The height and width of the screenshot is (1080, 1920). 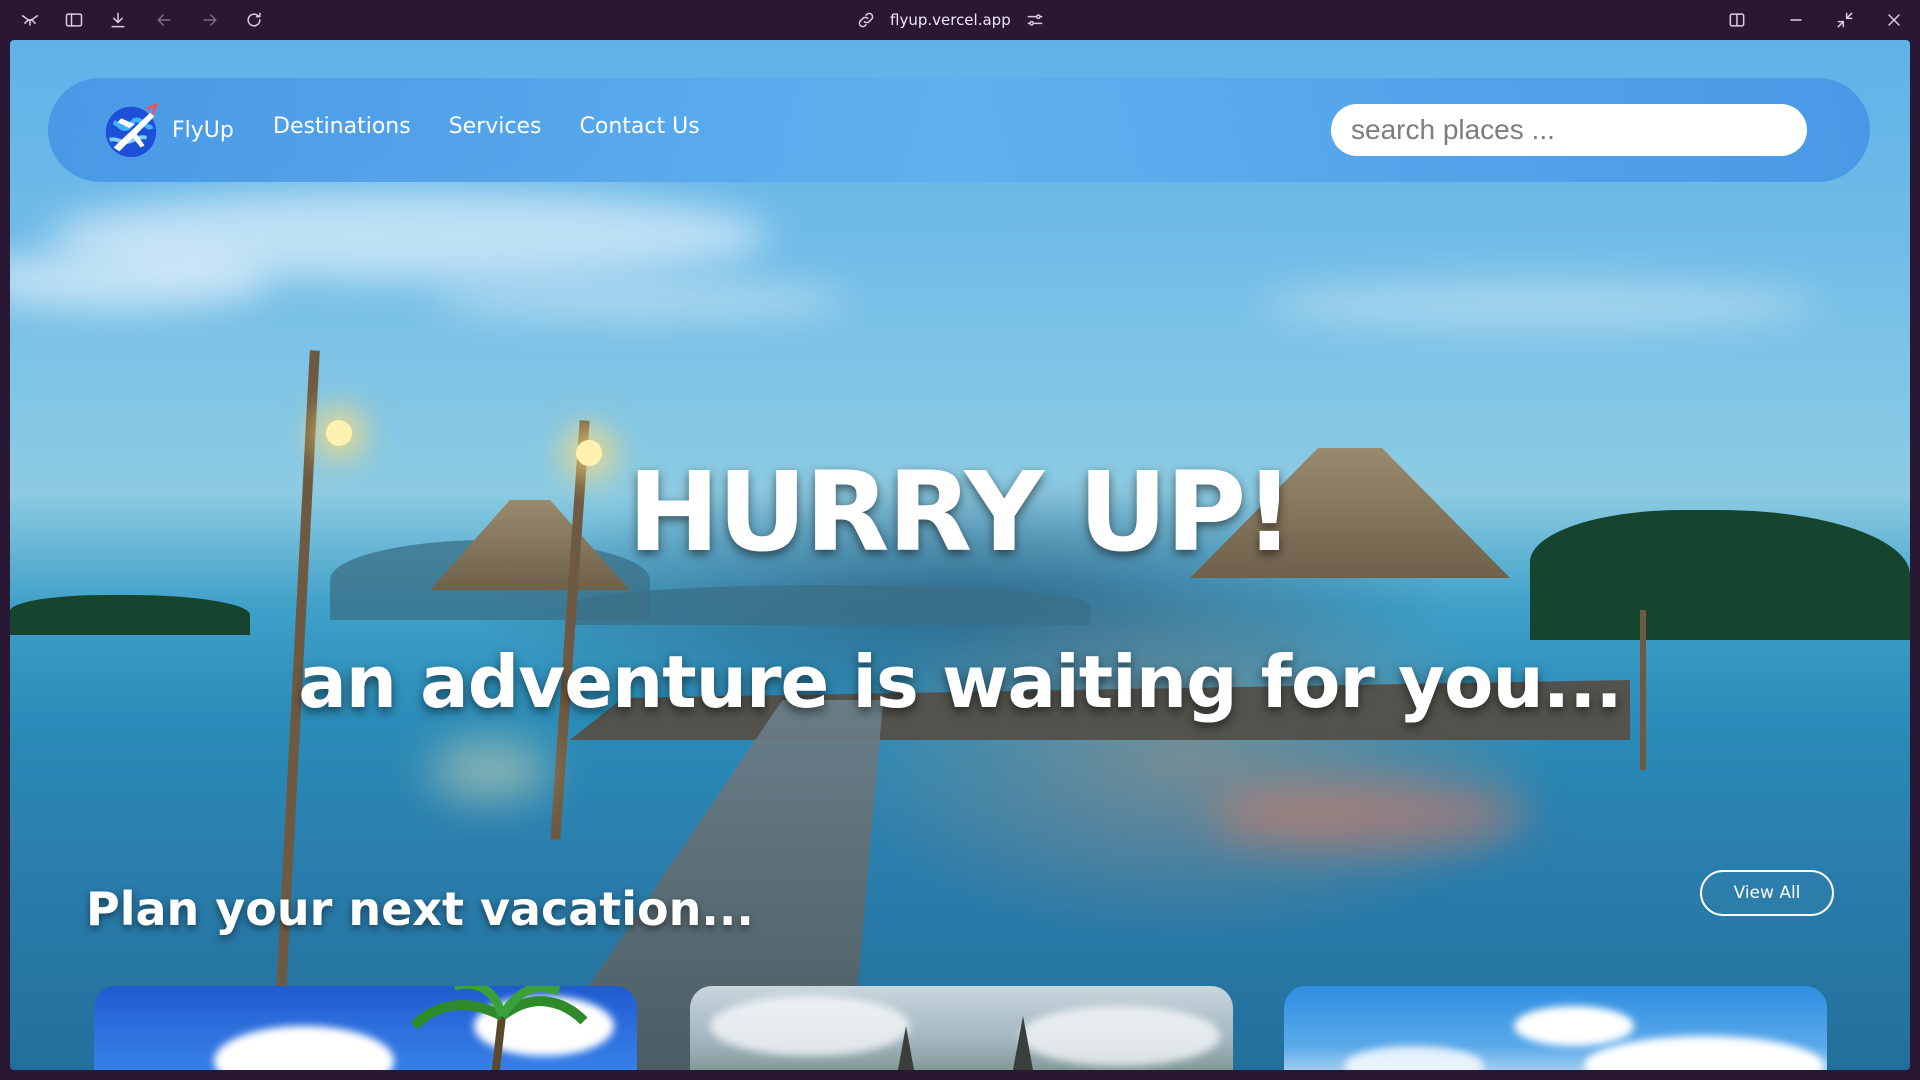 What do you see at coordinates (342, 126) in the screenshot?
I see `nav-link-destinations: Destinations` at bounding box center [342, 126].